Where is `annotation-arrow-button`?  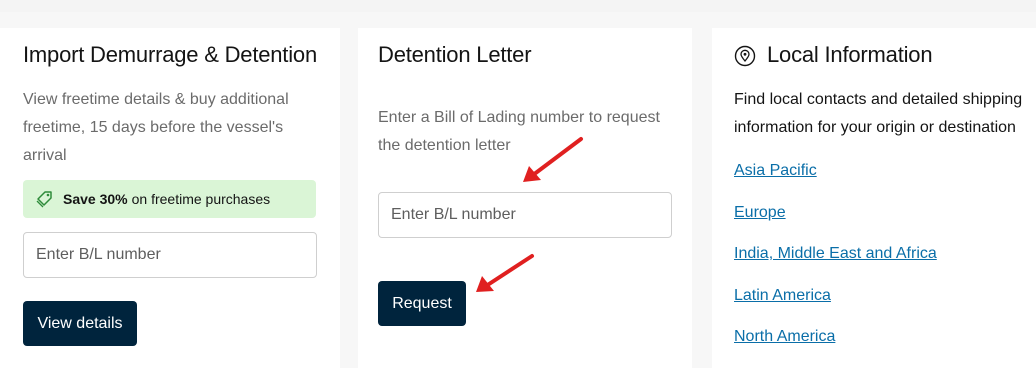 annotation-arrow-button is located at coordinates (505, 273).